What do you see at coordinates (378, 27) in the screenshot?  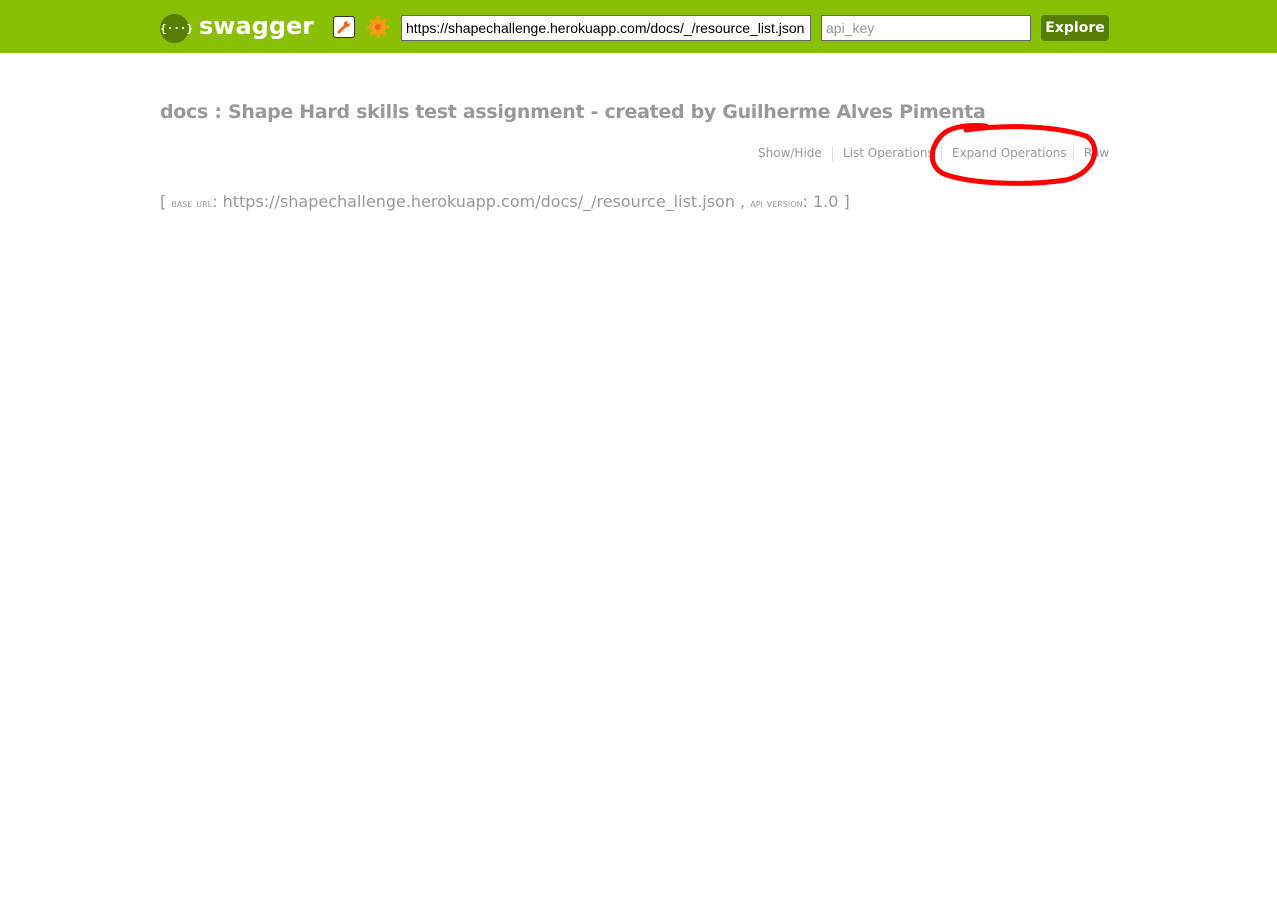 I see `gear-icon` at bounding box center [378, 27].